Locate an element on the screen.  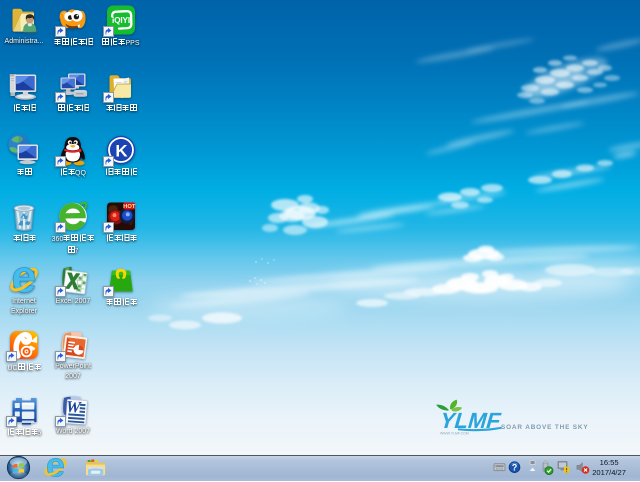
svg-text: SOAR ABOVE THE SKY is located at coordinates (545, 427).